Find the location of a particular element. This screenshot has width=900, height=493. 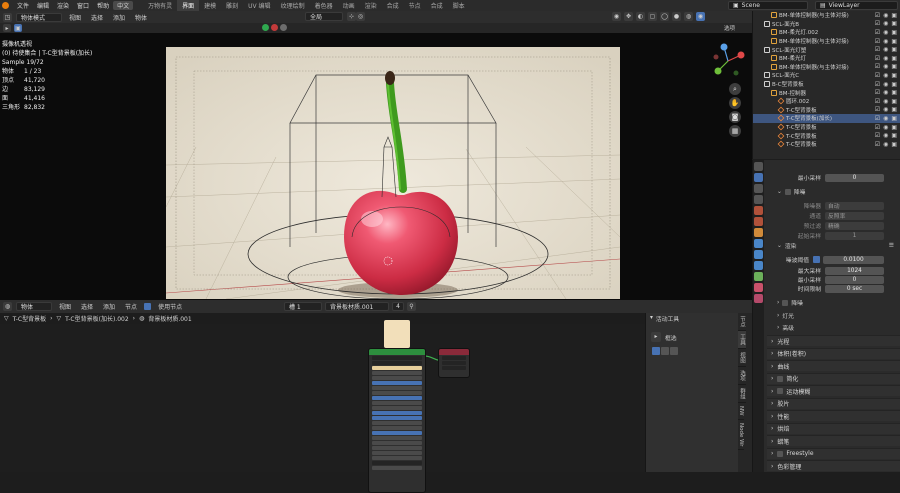

properties-section: › 色彩管理 is located at coordinates (833, 465).